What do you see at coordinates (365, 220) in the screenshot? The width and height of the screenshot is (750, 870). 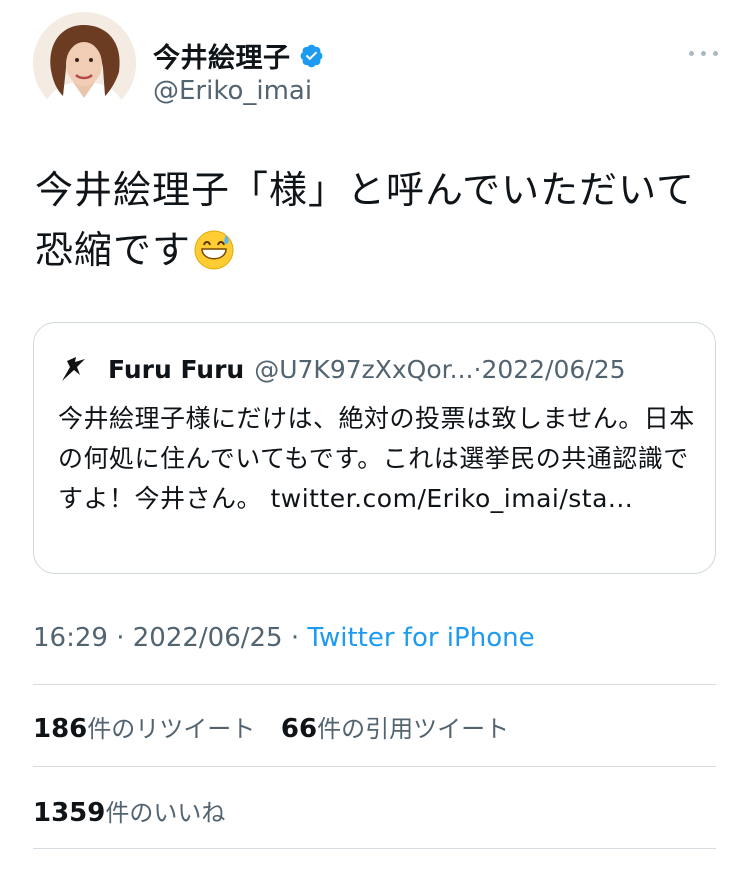 I see `tweet-text-body: 今井絵理子「様」と呼んでいただいて恐縮です` at bounding box center [365, 220].